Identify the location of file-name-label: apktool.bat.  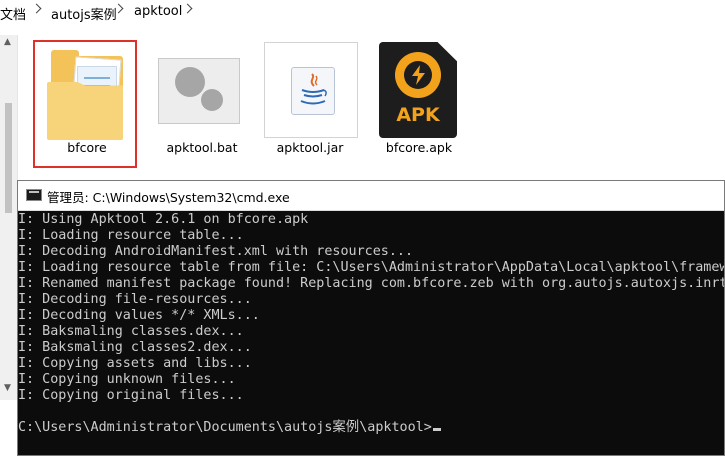
(202, 147).